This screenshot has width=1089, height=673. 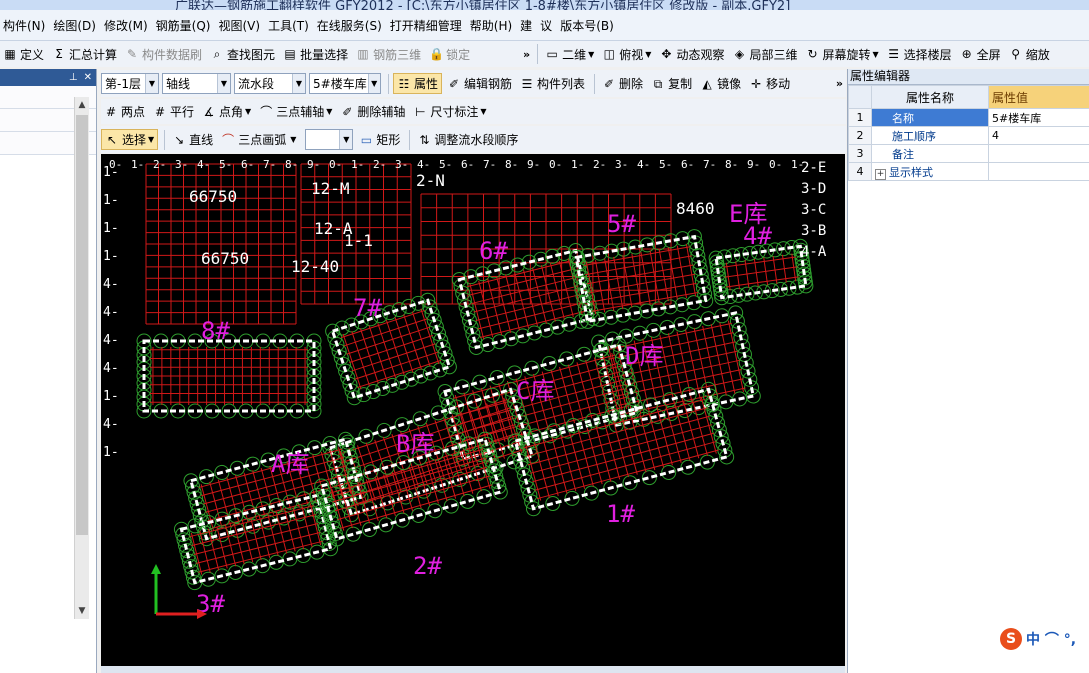 What do you see at coordinates (363, 54) in the screenshot?
I see `rebar-3d-icon: ▥` at bounding box center [363, 54].